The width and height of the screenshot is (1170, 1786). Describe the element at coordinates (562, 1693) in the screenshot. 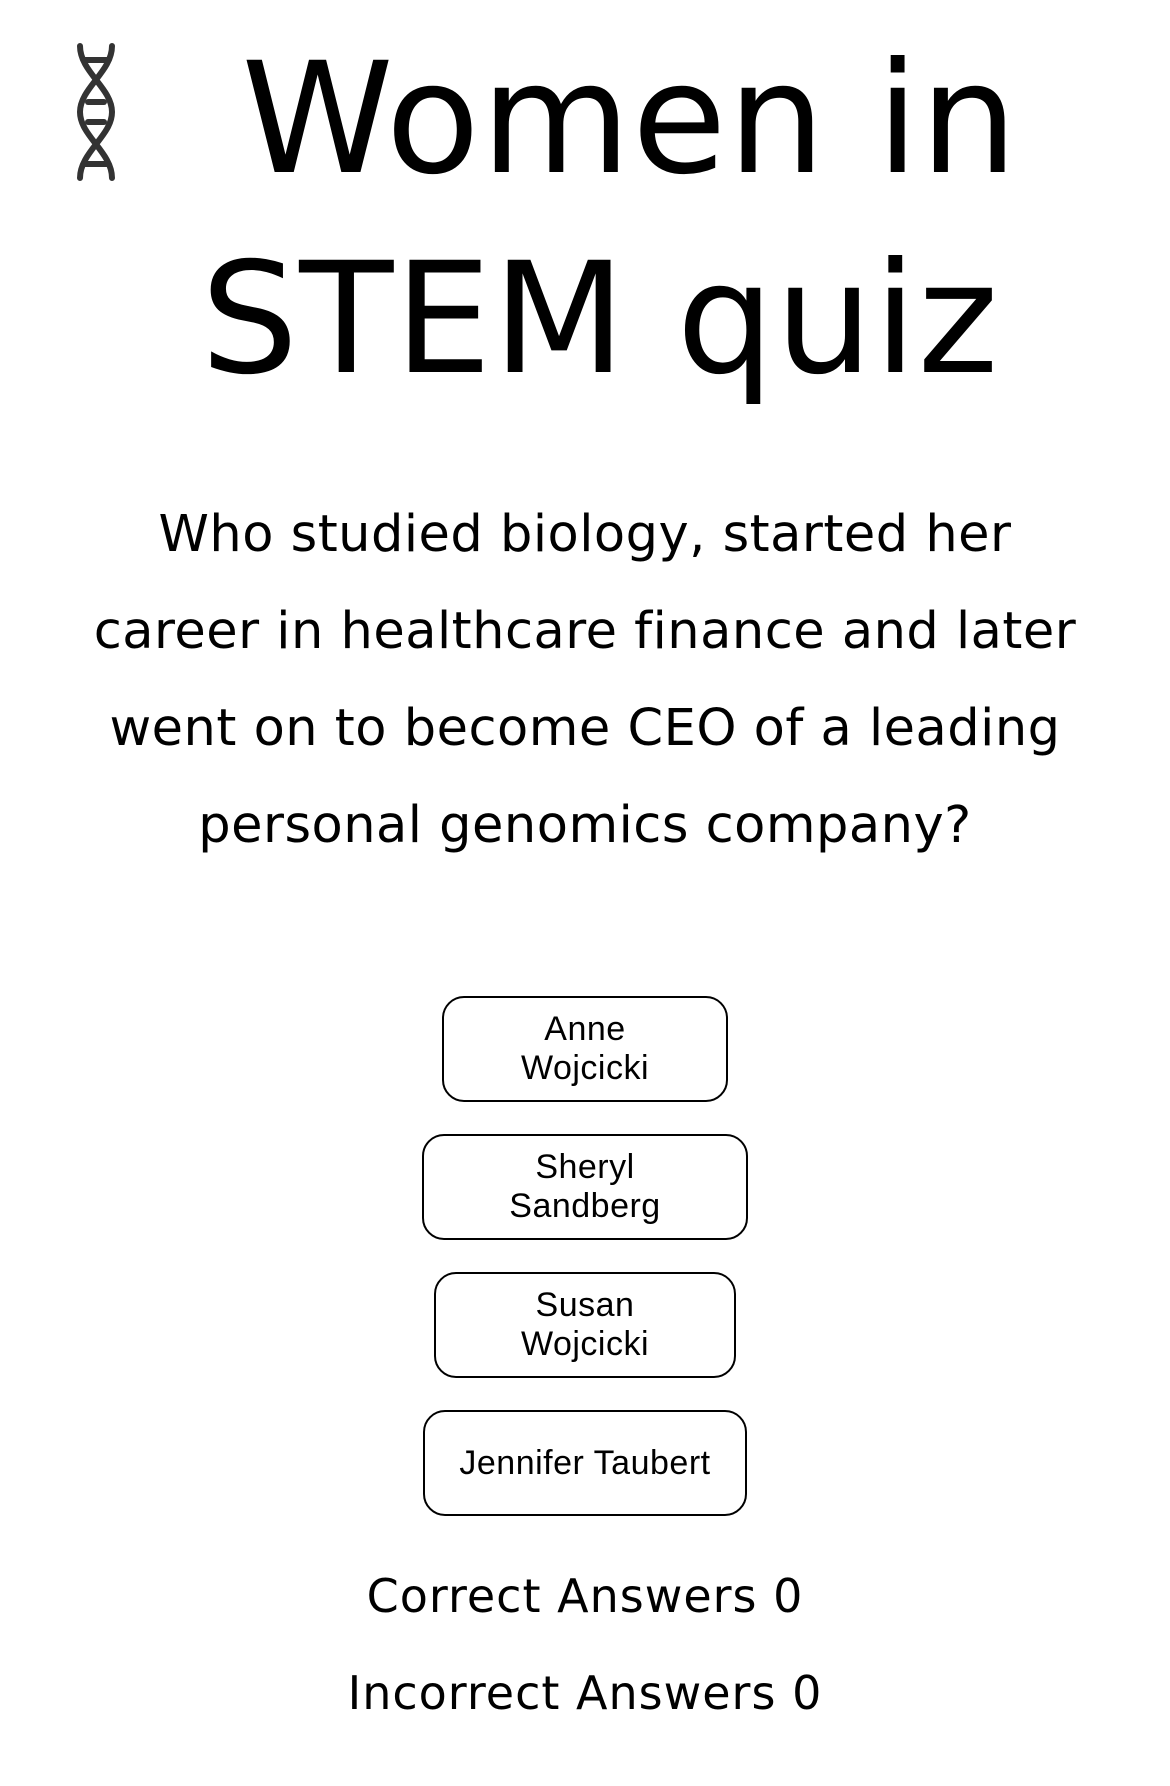

I see `incorrect-answers-label: Incorrect Answers` at that location.